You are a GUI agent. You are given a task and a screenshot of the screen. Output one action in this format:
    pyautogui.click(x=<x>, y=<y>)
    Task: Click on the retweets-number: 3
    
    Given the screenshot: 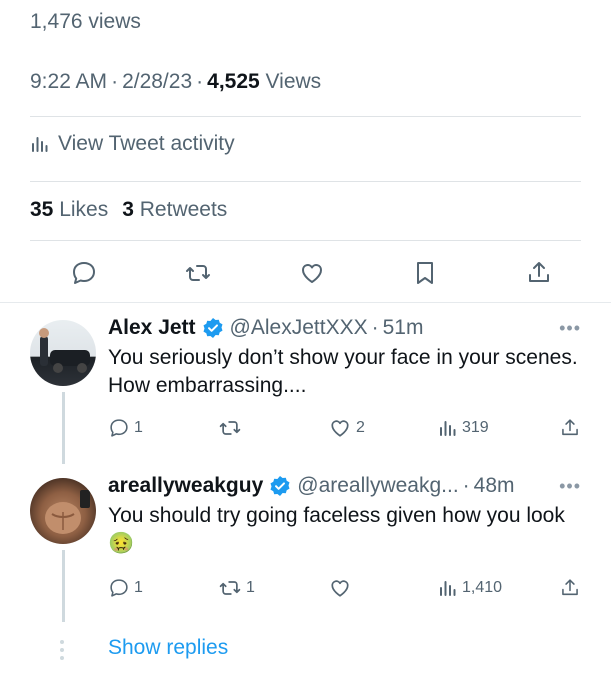 What is the action you would take?
    pyautogui.click(x=128, y=209)
    